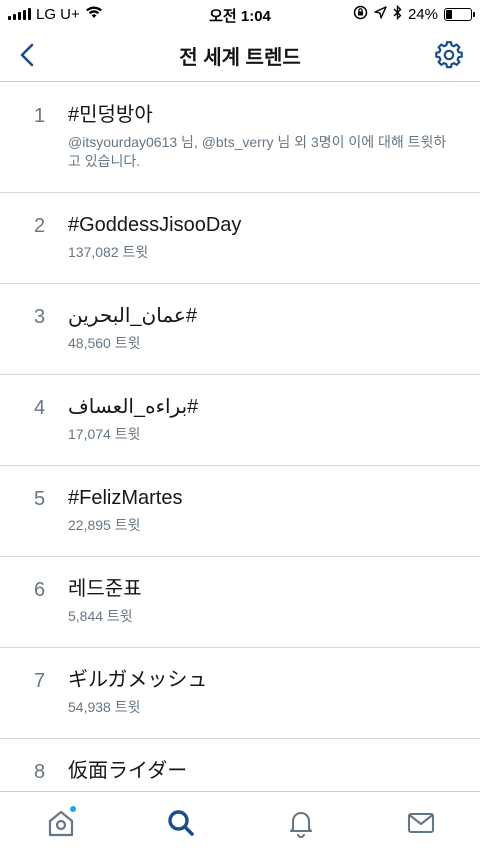 This screenshot has height=854, width=480. I want to click on top-bar: 전 세계 트렌드, so click(240, 55).